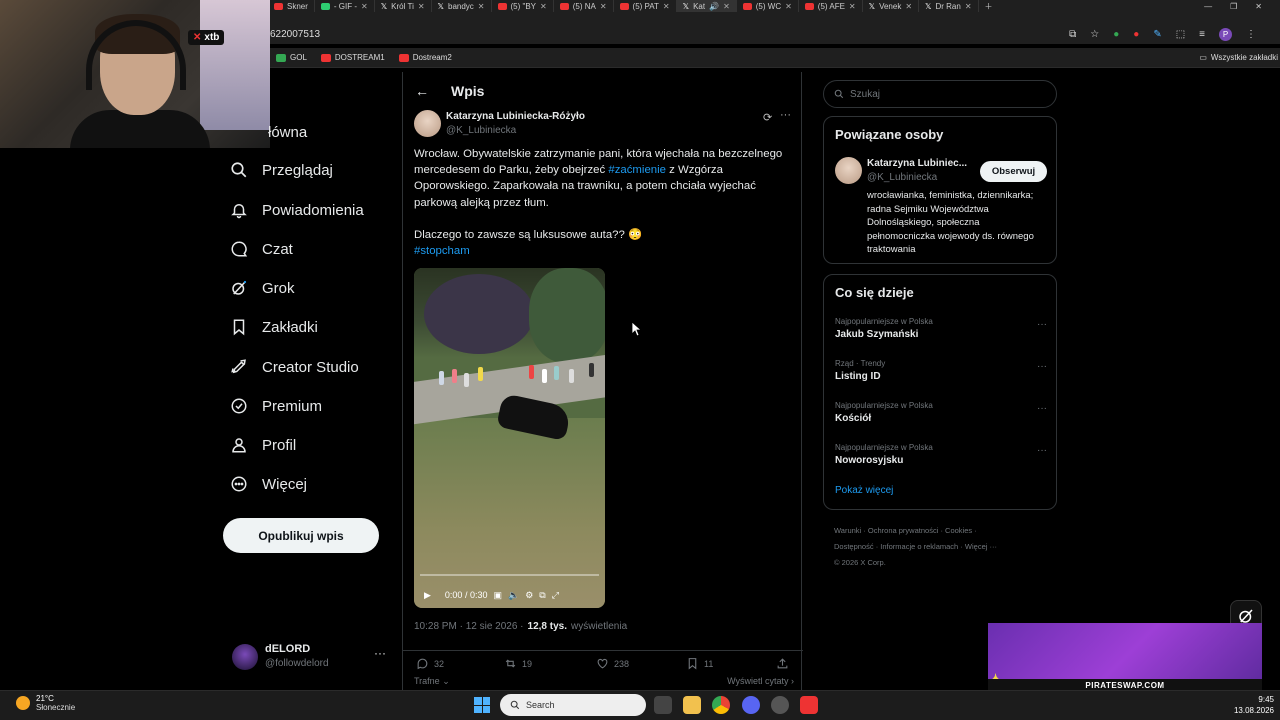 Image resolution: width=1280 pixels, height=720 pixels. What do you see at coordinates (760, 681) in the screenshot?
I see `view-quotes-link: Wyświetl cytaty ›` at bounding box center [760, 681].